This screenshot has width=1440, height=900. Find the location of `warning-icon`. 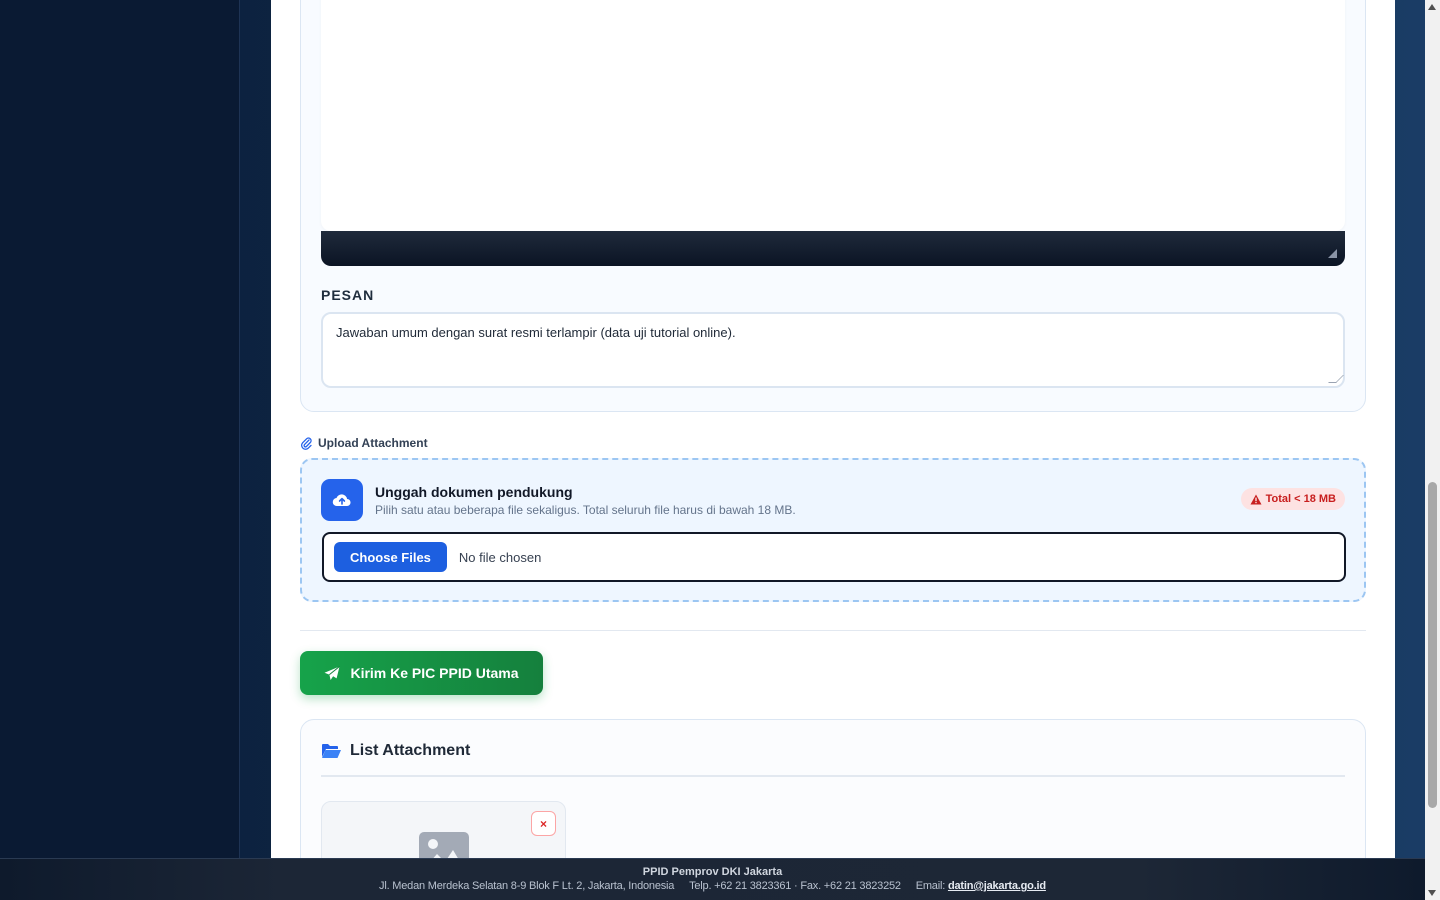

warning-icon is located at coordinates (1256, 499).